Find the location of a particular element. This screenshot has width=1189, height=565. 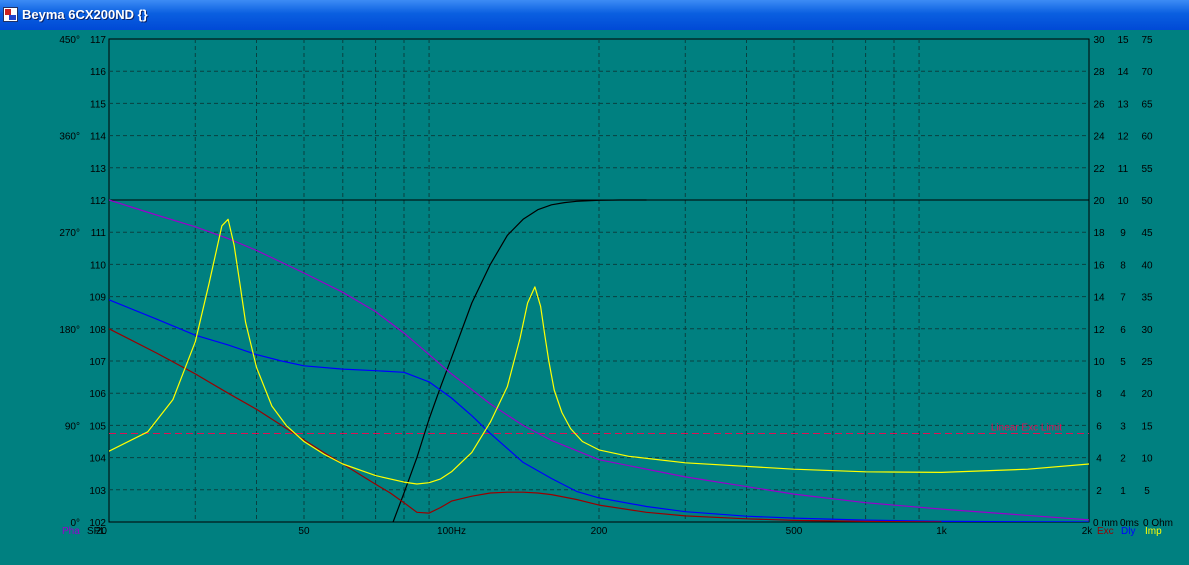

exc-tick-label: 4 is located at coordinates (1099, 459).